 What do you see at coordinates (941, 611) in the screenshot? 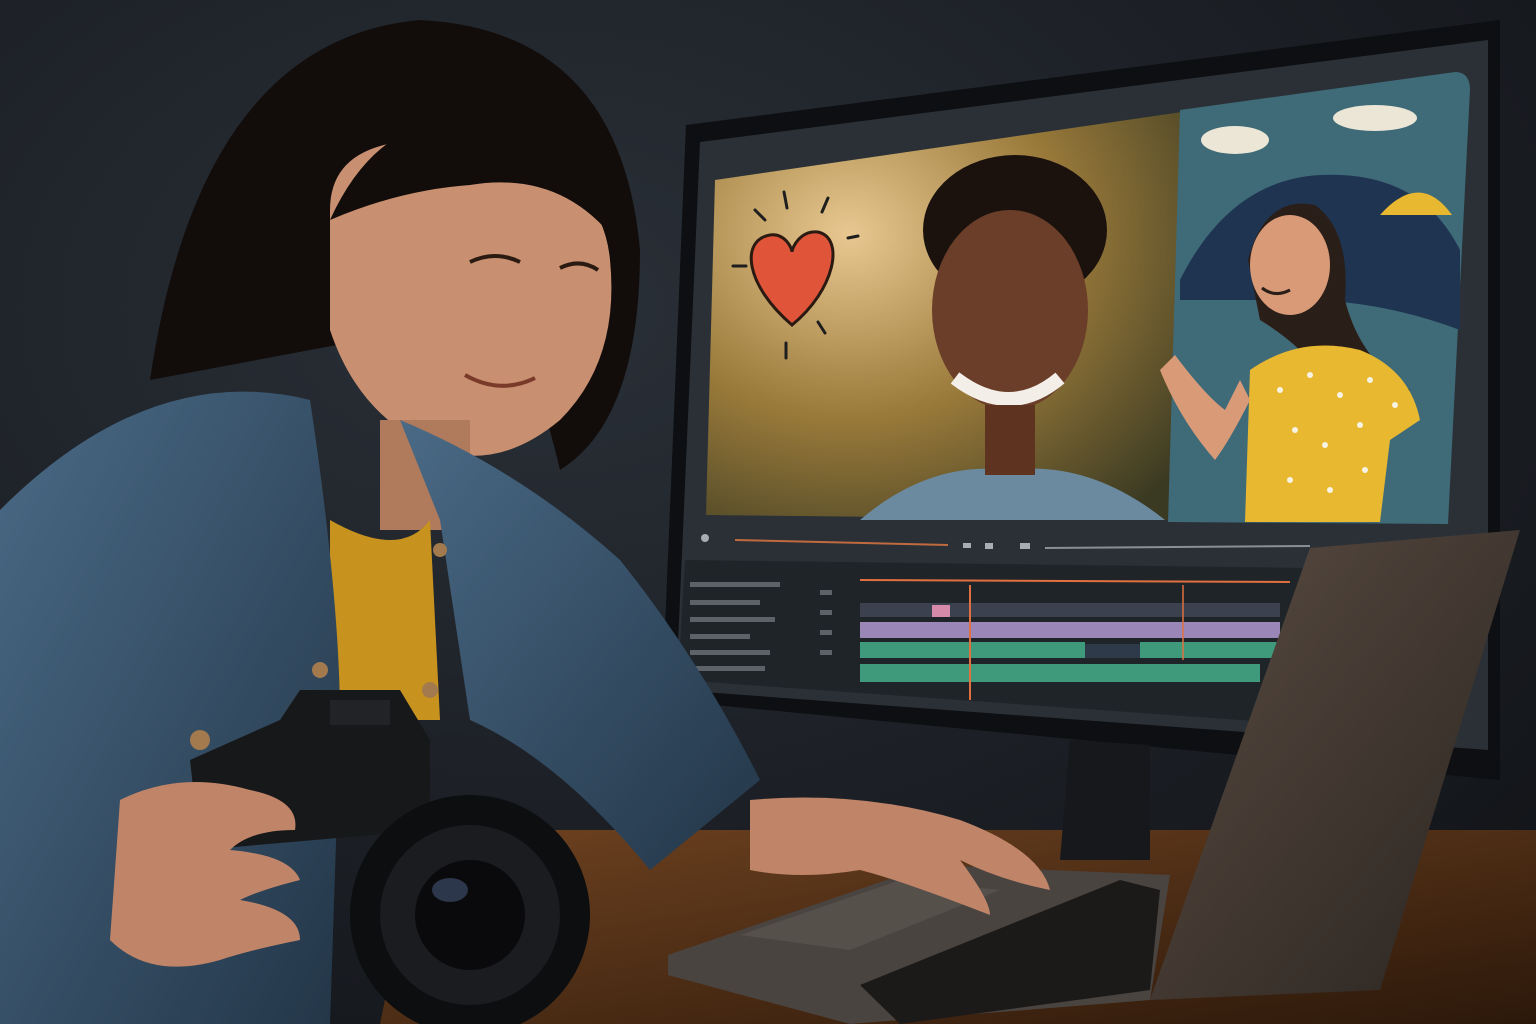
I see `track-clip-pink` at bounding box center [941, 611].